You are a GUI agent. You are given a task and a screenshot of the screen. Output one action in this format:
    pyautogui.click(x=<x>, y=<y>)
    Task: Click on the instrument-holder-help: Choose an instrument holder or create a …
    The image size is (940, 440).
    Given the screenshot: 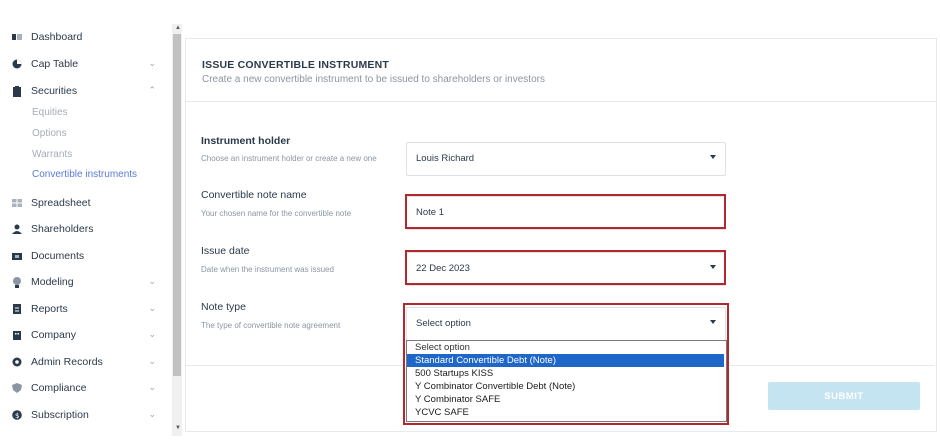 What is the action you would take?
    pyautogui.click(x=289, y=158)
    